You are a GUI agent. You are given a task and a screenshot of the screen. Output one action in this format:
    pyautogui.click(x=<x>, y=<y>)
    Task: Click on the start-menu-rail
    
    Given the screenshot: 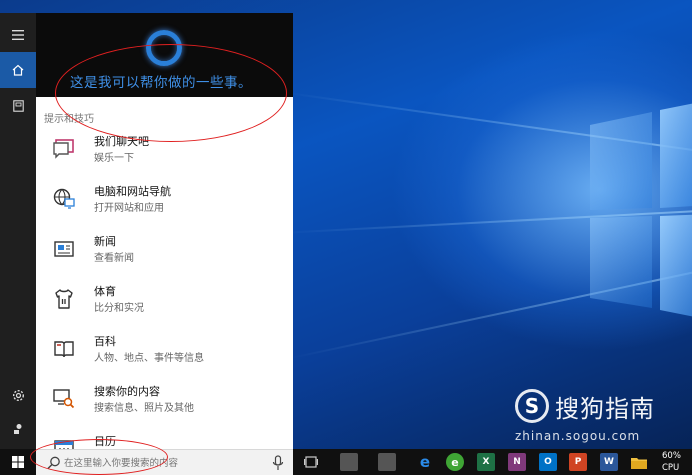 What is the action you would take?
    pyautogui.click(x=18, y=231)
    